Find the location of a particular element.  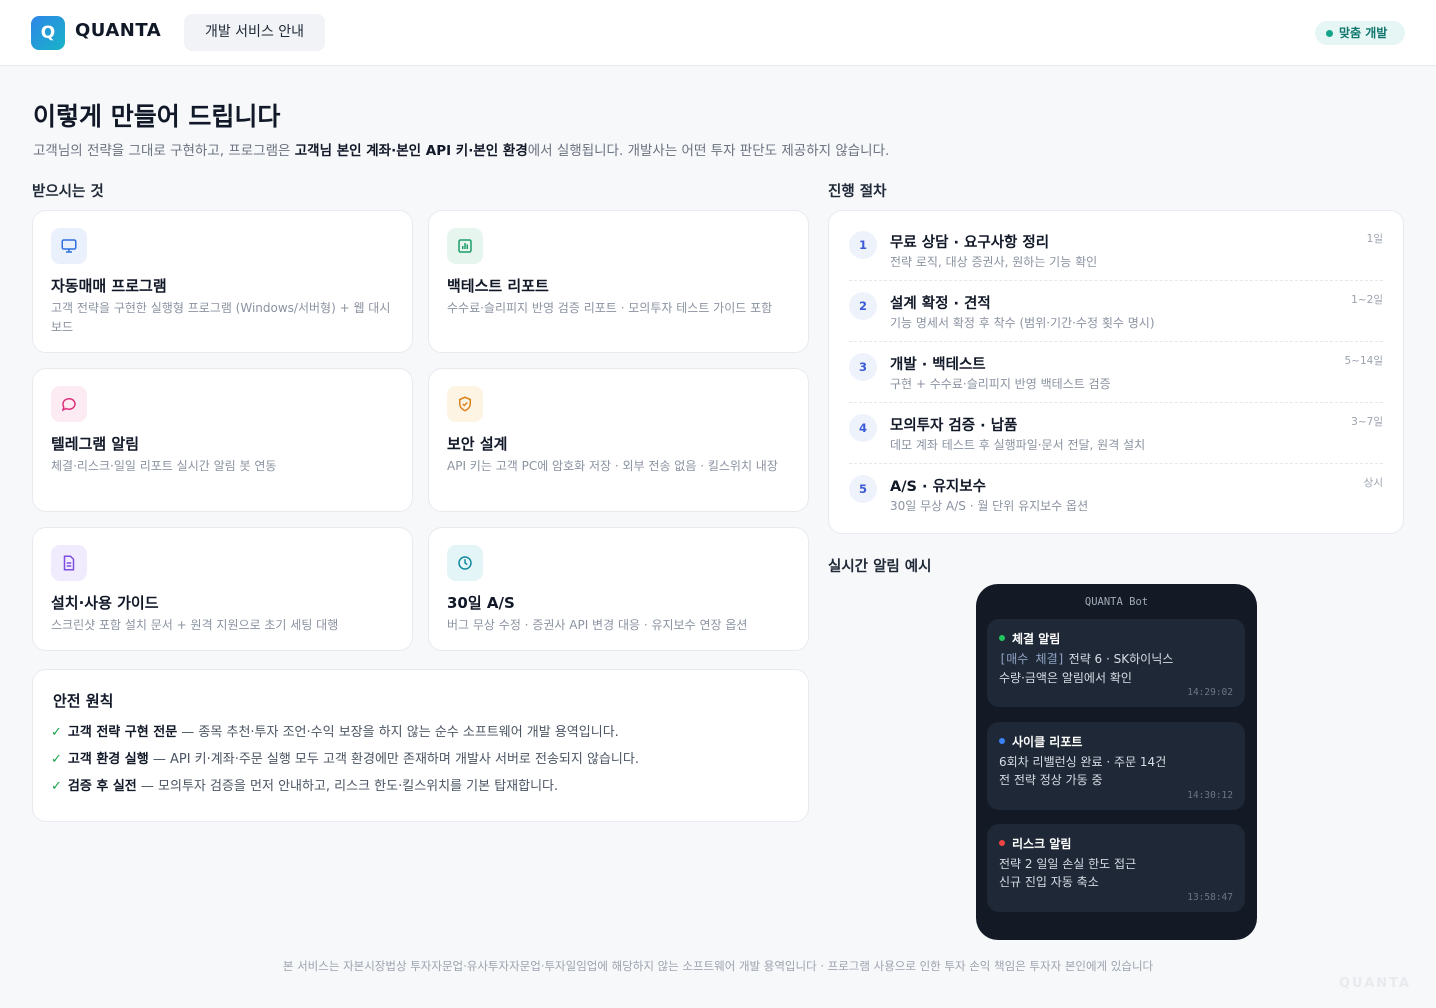

feature-title: 텔레그램 알림 is located at coordinates (95, 444).